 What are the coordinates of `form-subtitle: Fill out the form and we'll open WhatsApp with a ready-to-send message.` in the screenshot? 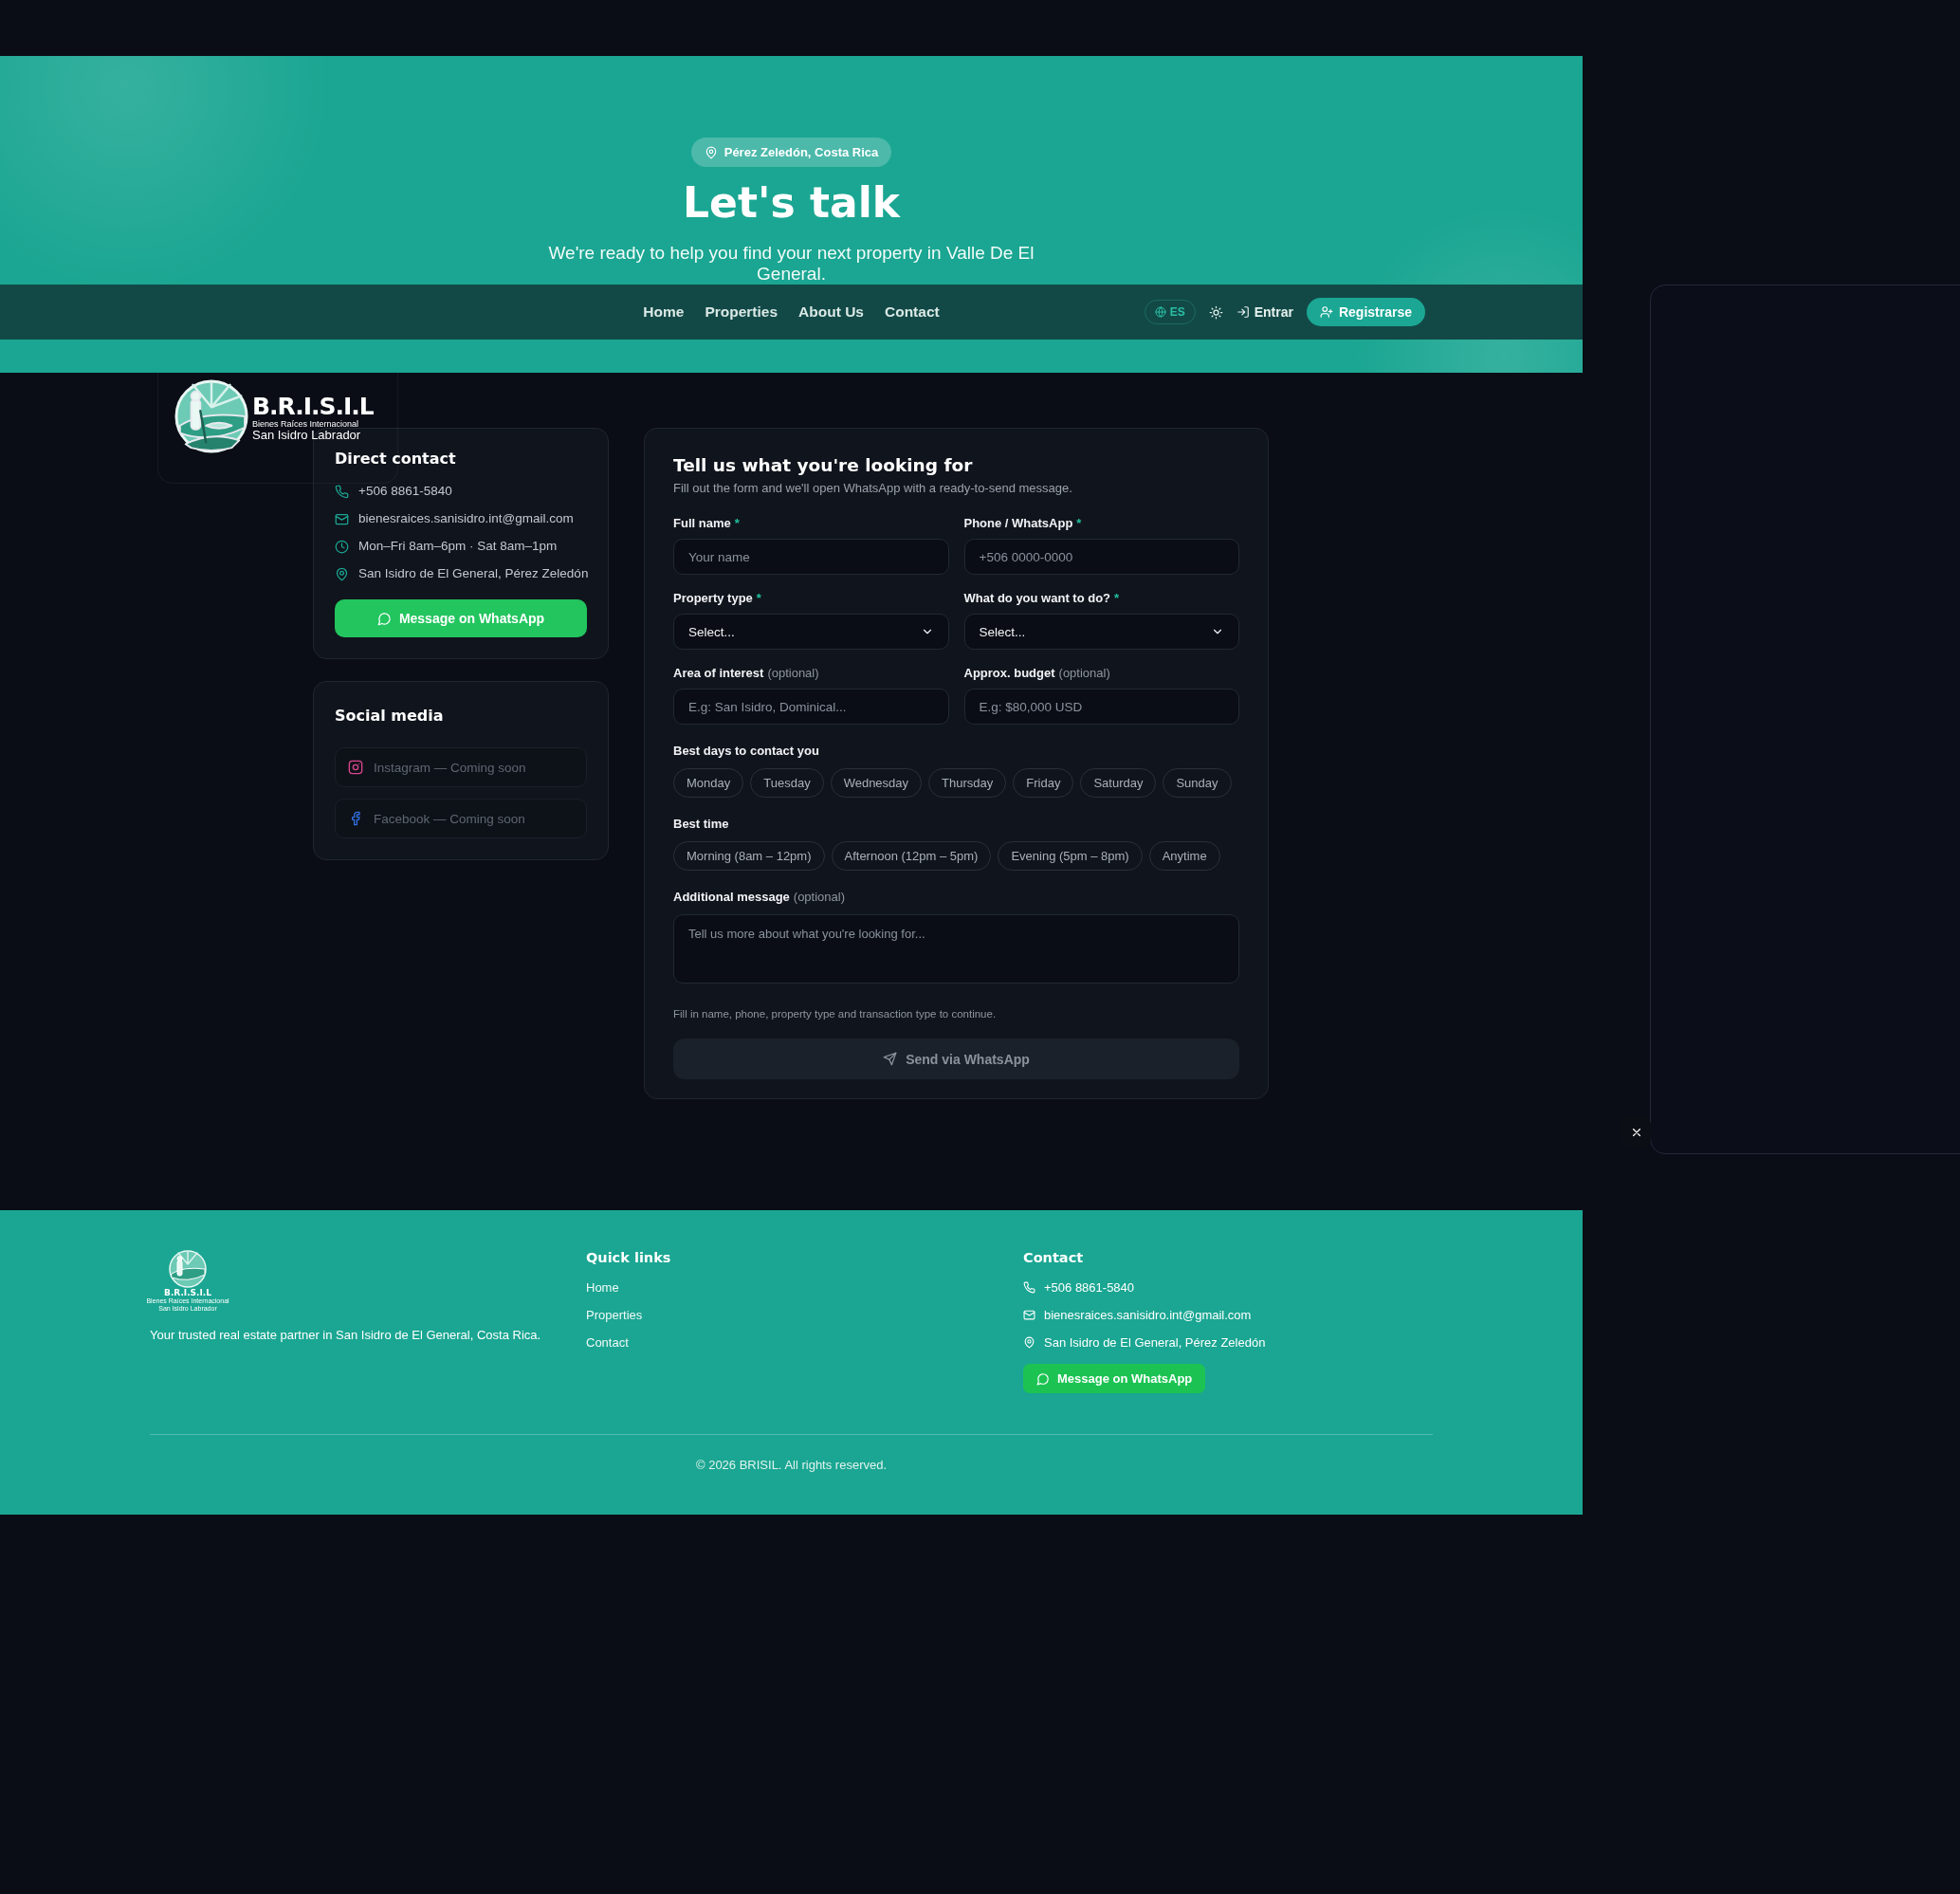 It's located at (873, 488).